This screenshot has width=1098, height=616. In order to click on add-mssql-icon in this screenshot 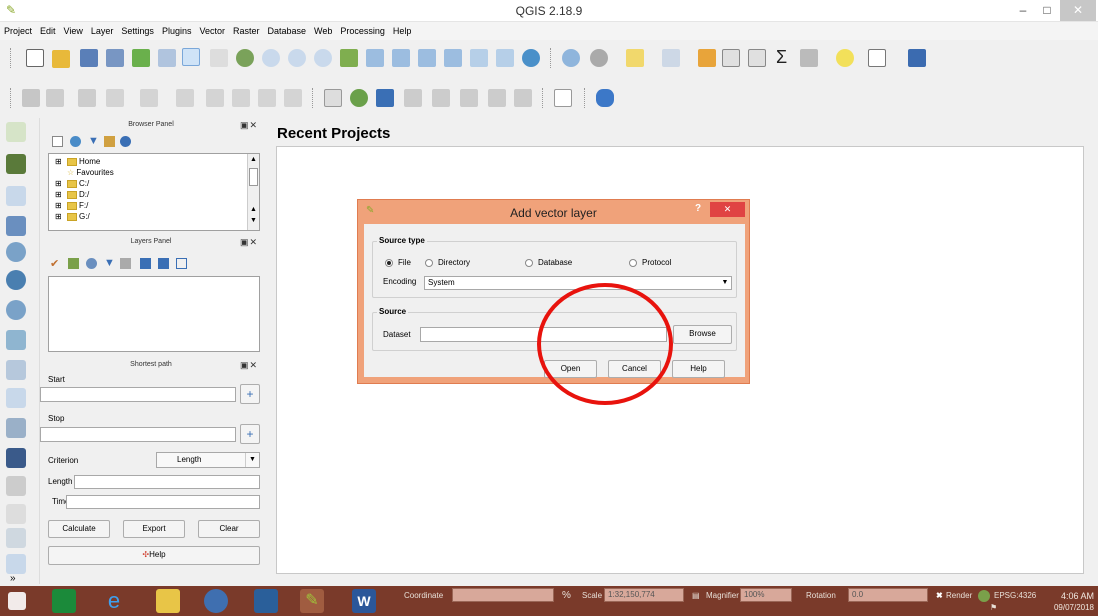, I will do `click(16, 370)`.